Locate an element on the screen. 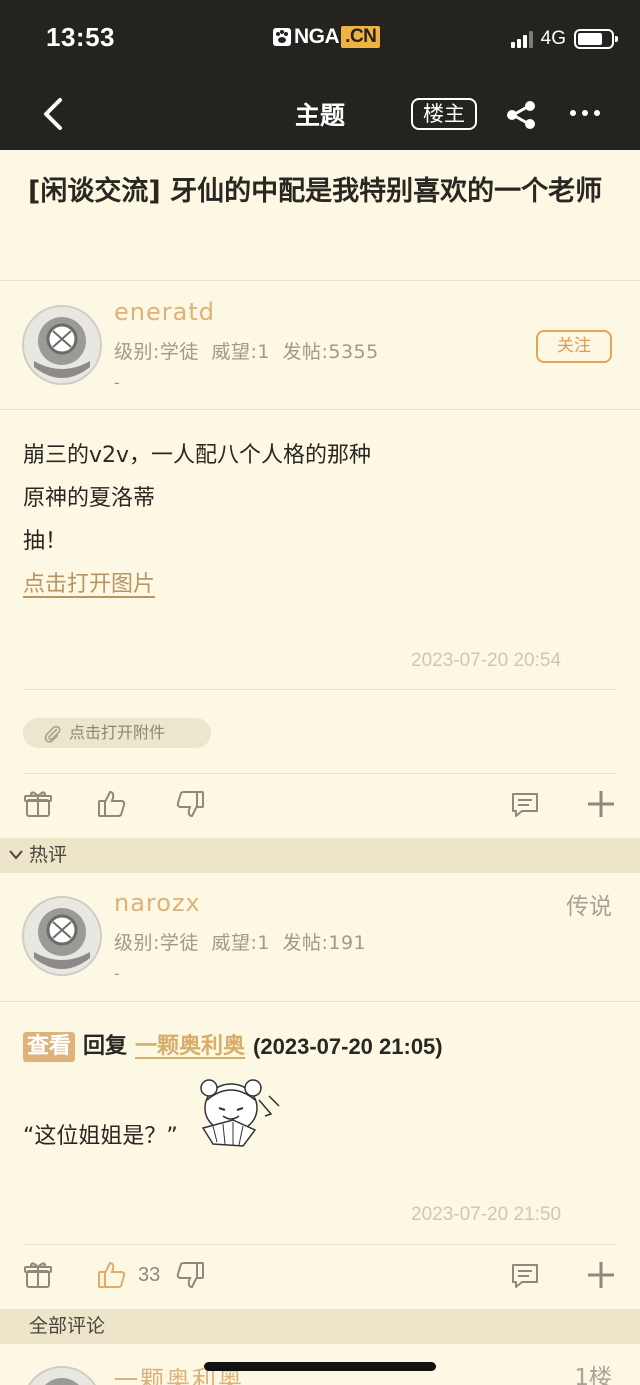 The width and height of the screenshot is (640, 1385). reply-time: 2023-07-20 21:50 is located at coordinates (486, 1214).